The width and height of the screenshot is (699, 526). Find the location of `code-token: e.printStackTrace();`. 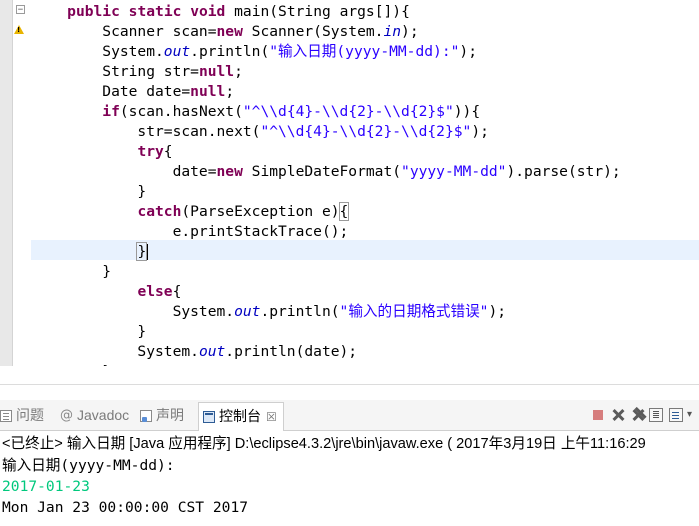

code-token: e.printStackTrace(); is located at coordinates (190, 231).